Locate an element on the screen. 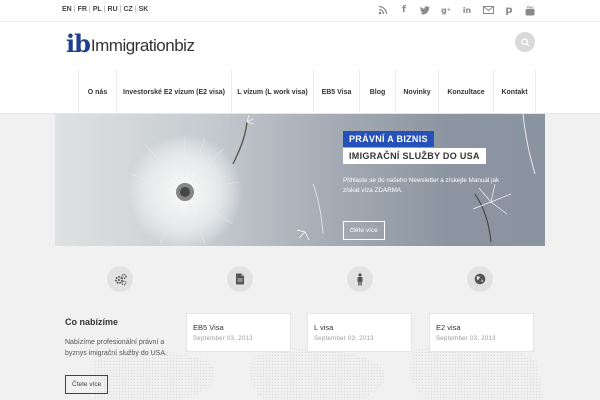 The image size is (600, 400). offer-read-more-button: Čtete více is located at coordinates (87, 384).